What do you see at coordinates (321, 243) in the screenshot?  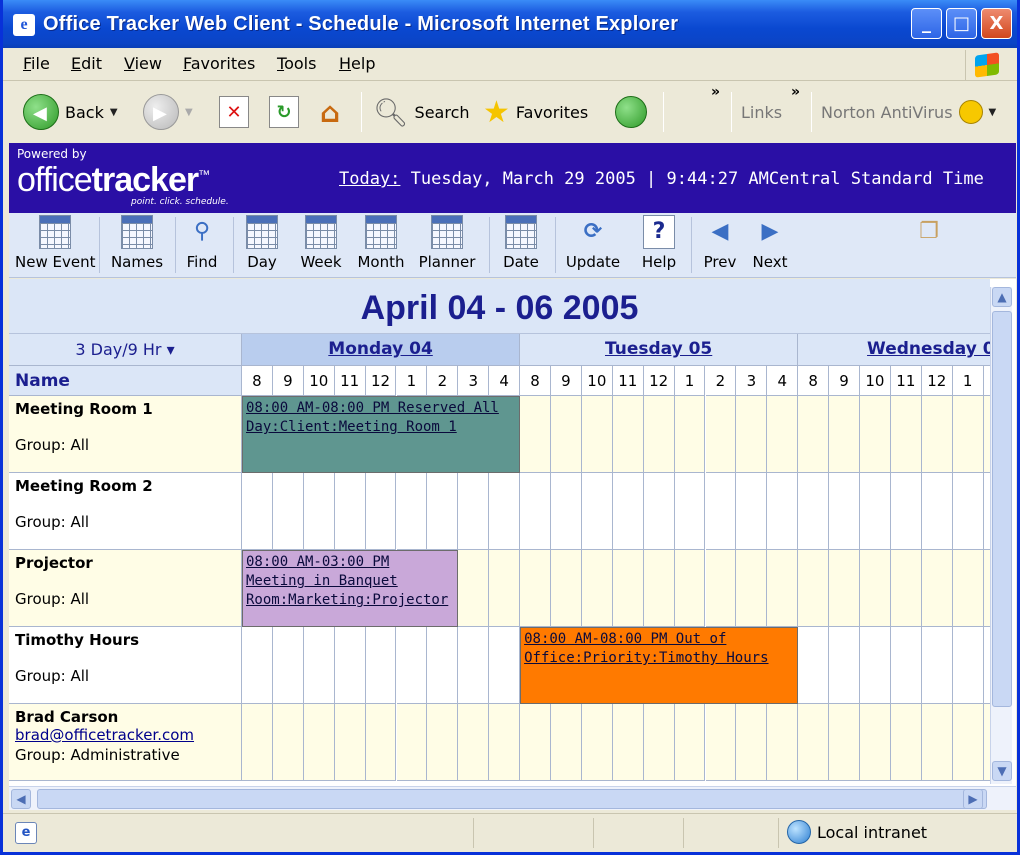 I see `week-view-button: Week` at bounding box center [321, 243].